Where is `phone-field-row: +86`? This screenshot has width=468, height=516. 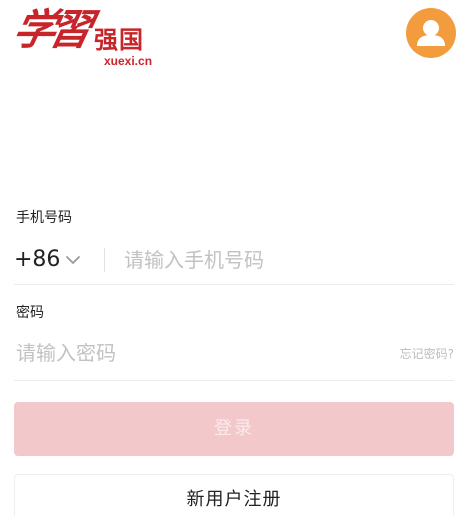 phone-field-row: +86 is located at coordinates (234, 262).